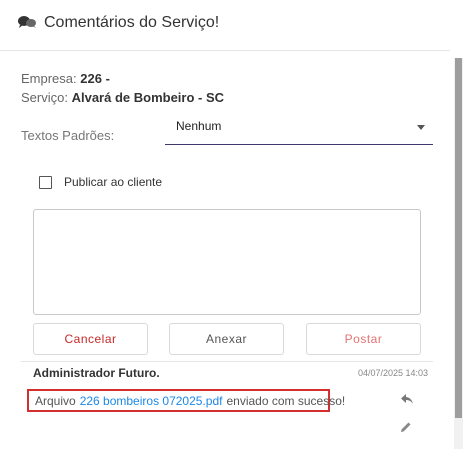 The width and height of the screenshot is (463, 449). What do you see at coordinates (151, 401) in the screenshot?
I see `attachment-link: 226 bombeiros 072025.pdf` at bounding box center [151, 401].